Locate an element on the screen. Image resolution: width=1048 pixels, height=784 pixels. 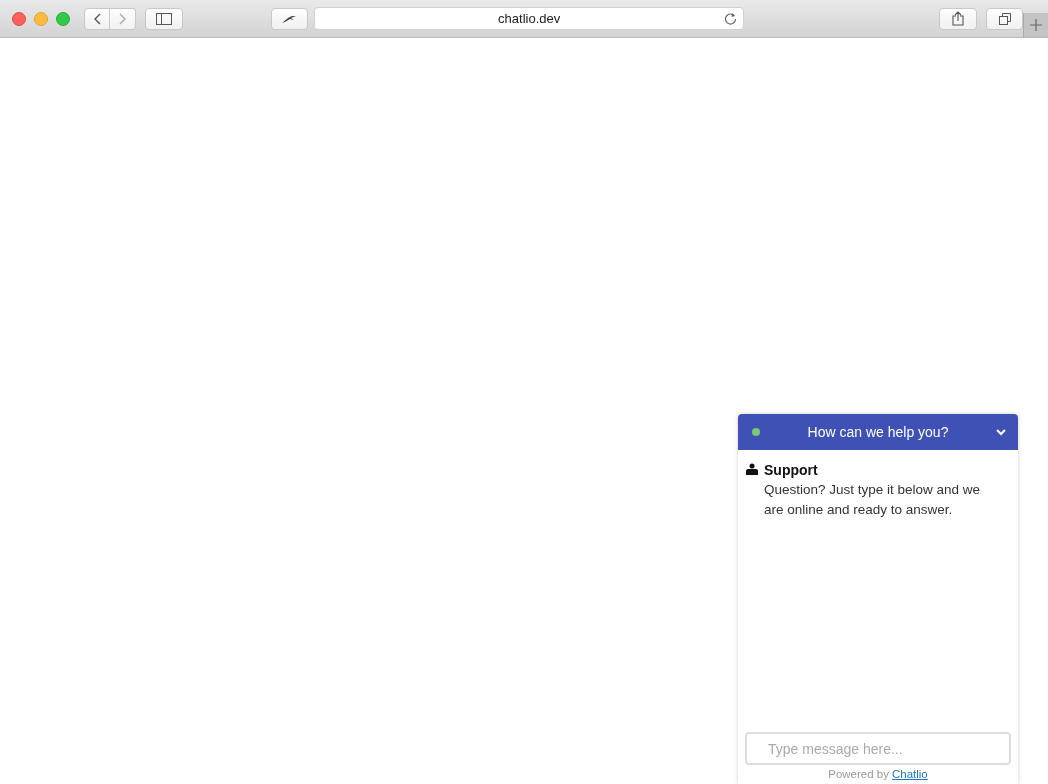
share-icon is located at coordinates (957, 18).